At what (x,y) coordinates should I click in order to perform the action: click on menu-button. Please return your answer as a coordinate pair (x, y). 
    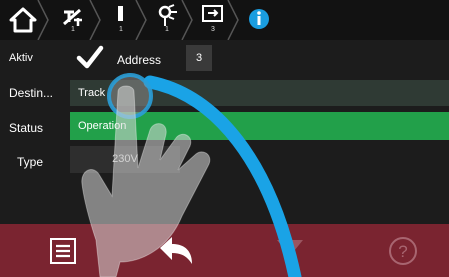
    Looking at the image, I should click on (55, 250).